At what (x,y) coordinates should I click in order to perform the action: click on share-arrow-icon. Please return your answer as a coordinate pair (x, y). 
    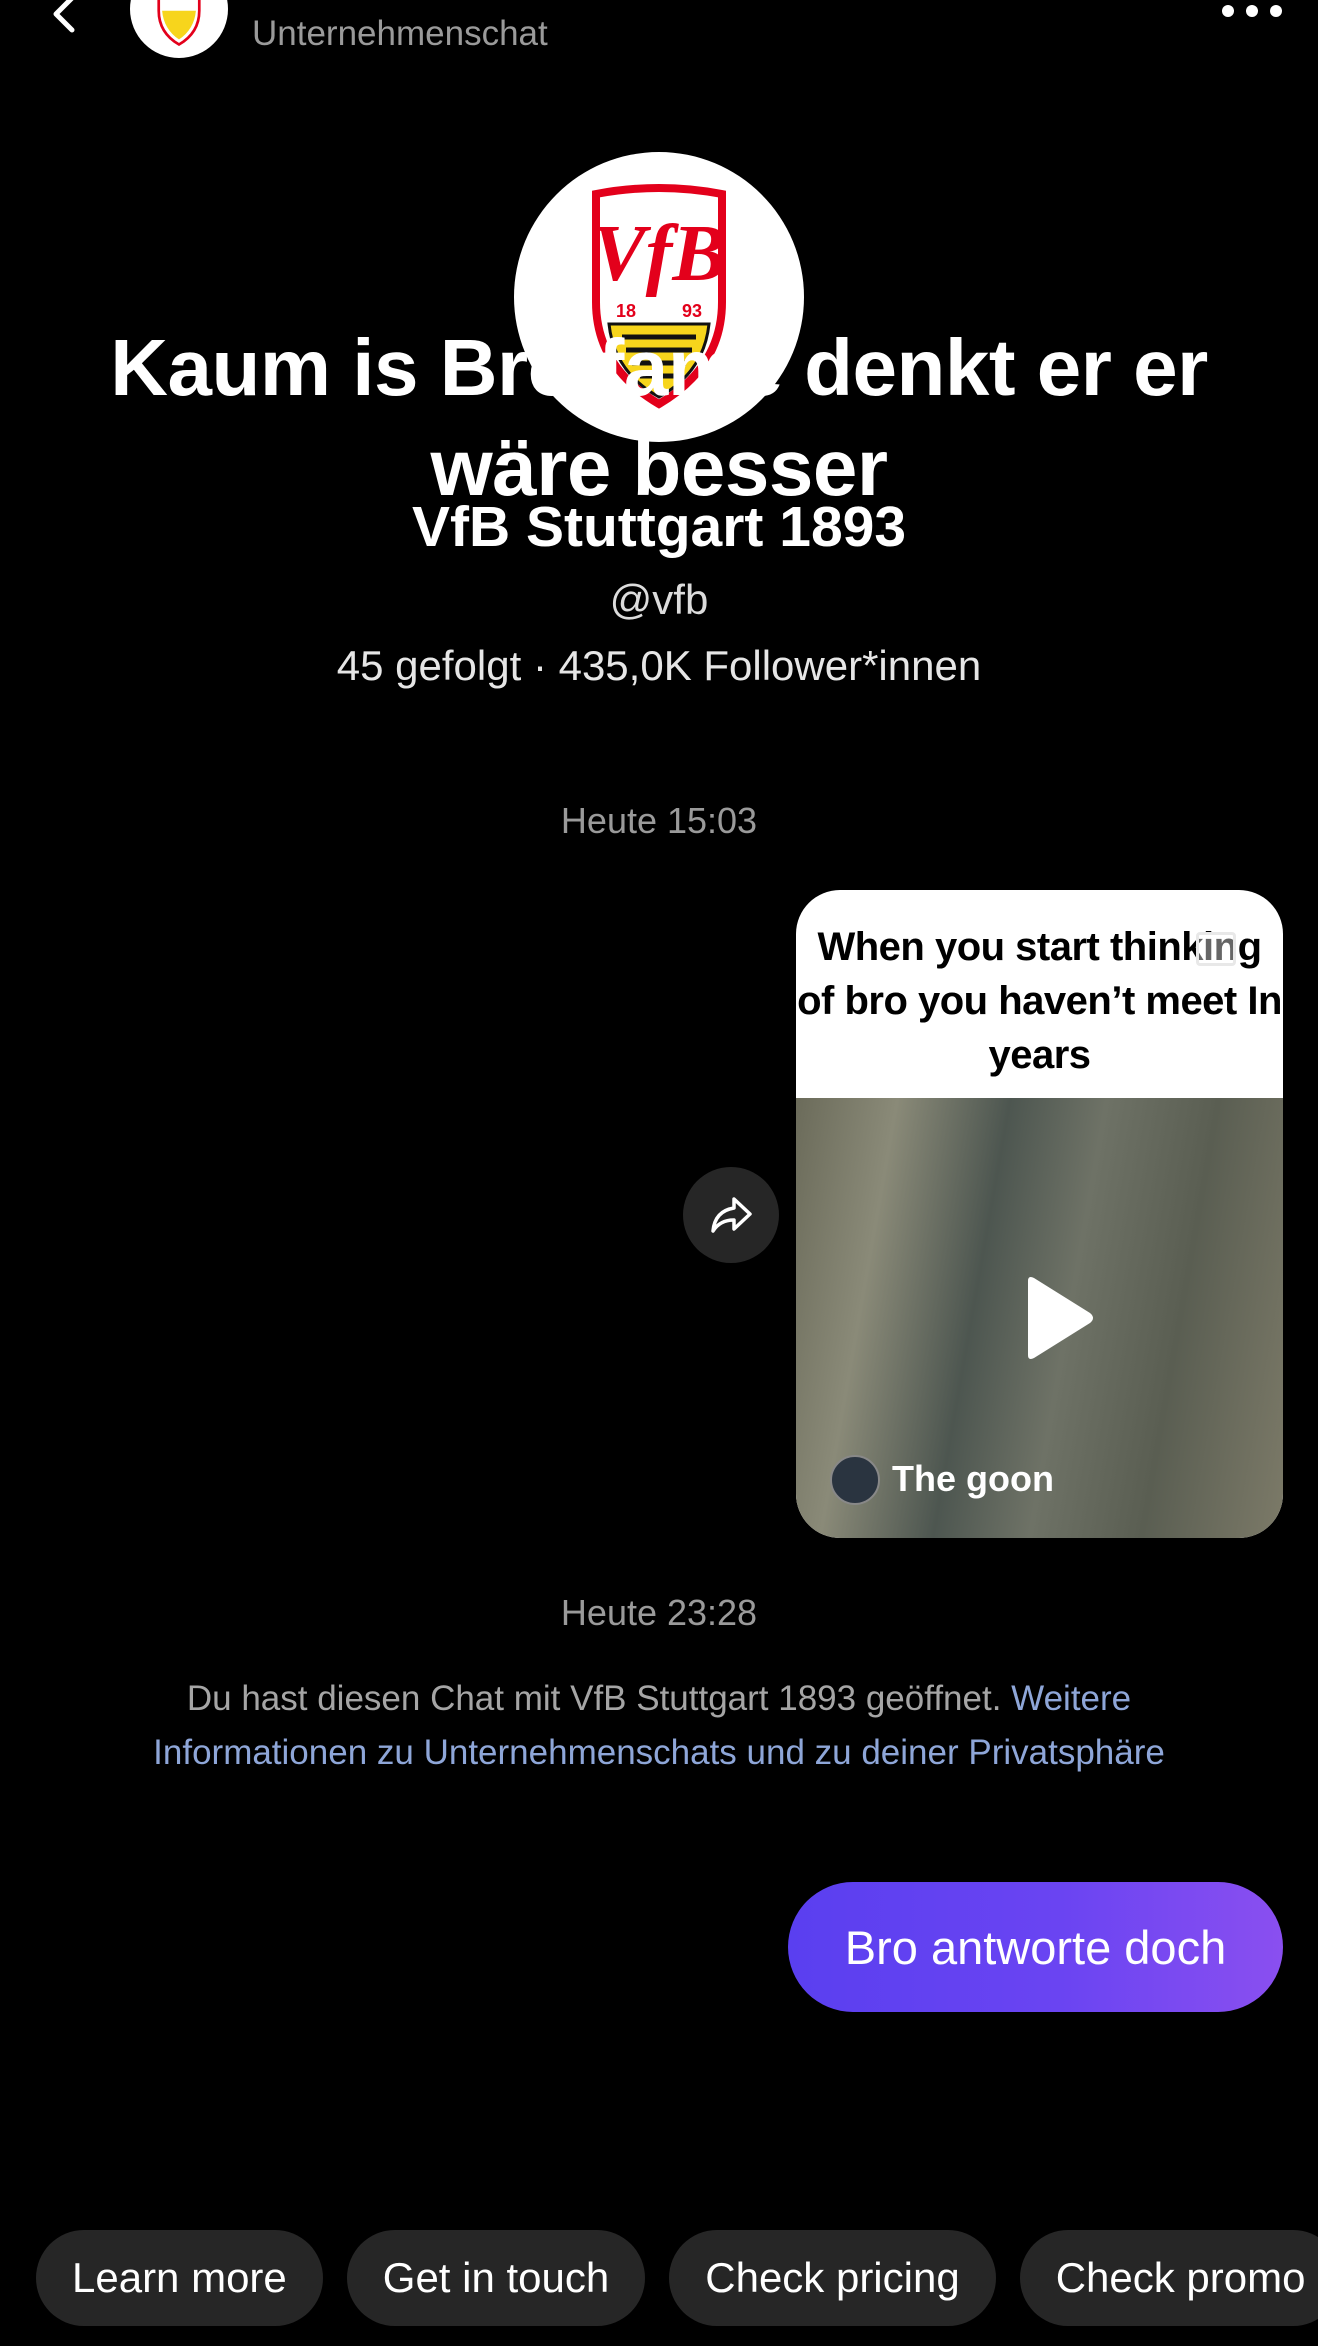
    Looking at the image, I should click on (731, 1215).